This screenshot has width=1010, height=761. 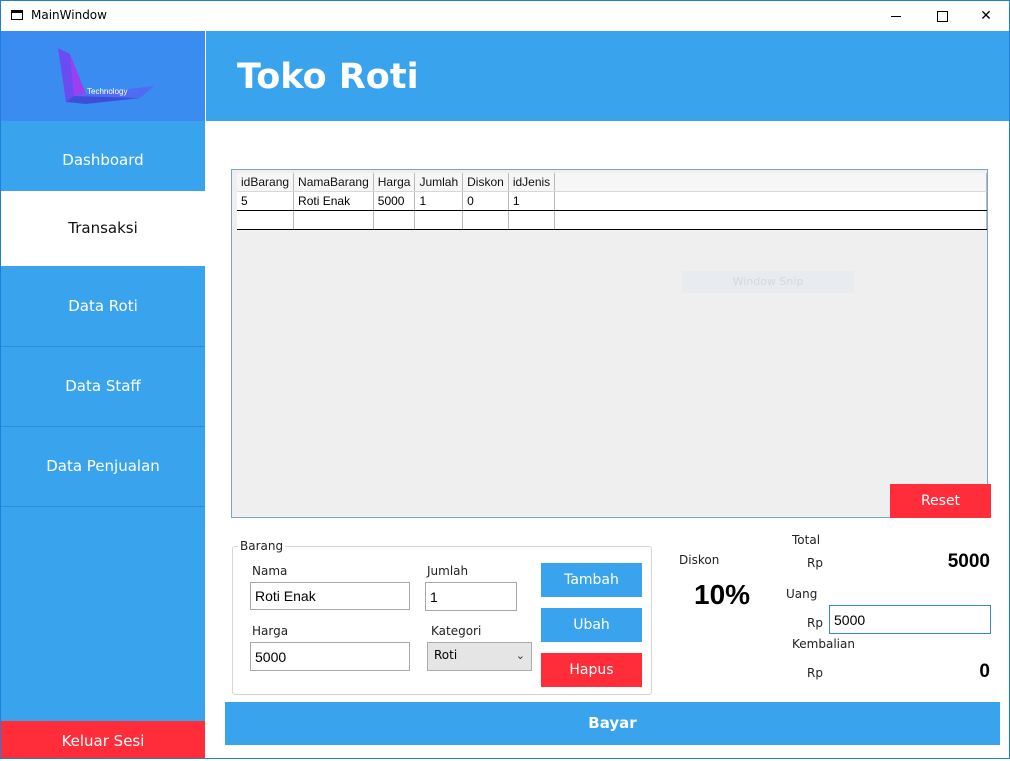 I want to click on harga-input, so click(x=330, y=656).